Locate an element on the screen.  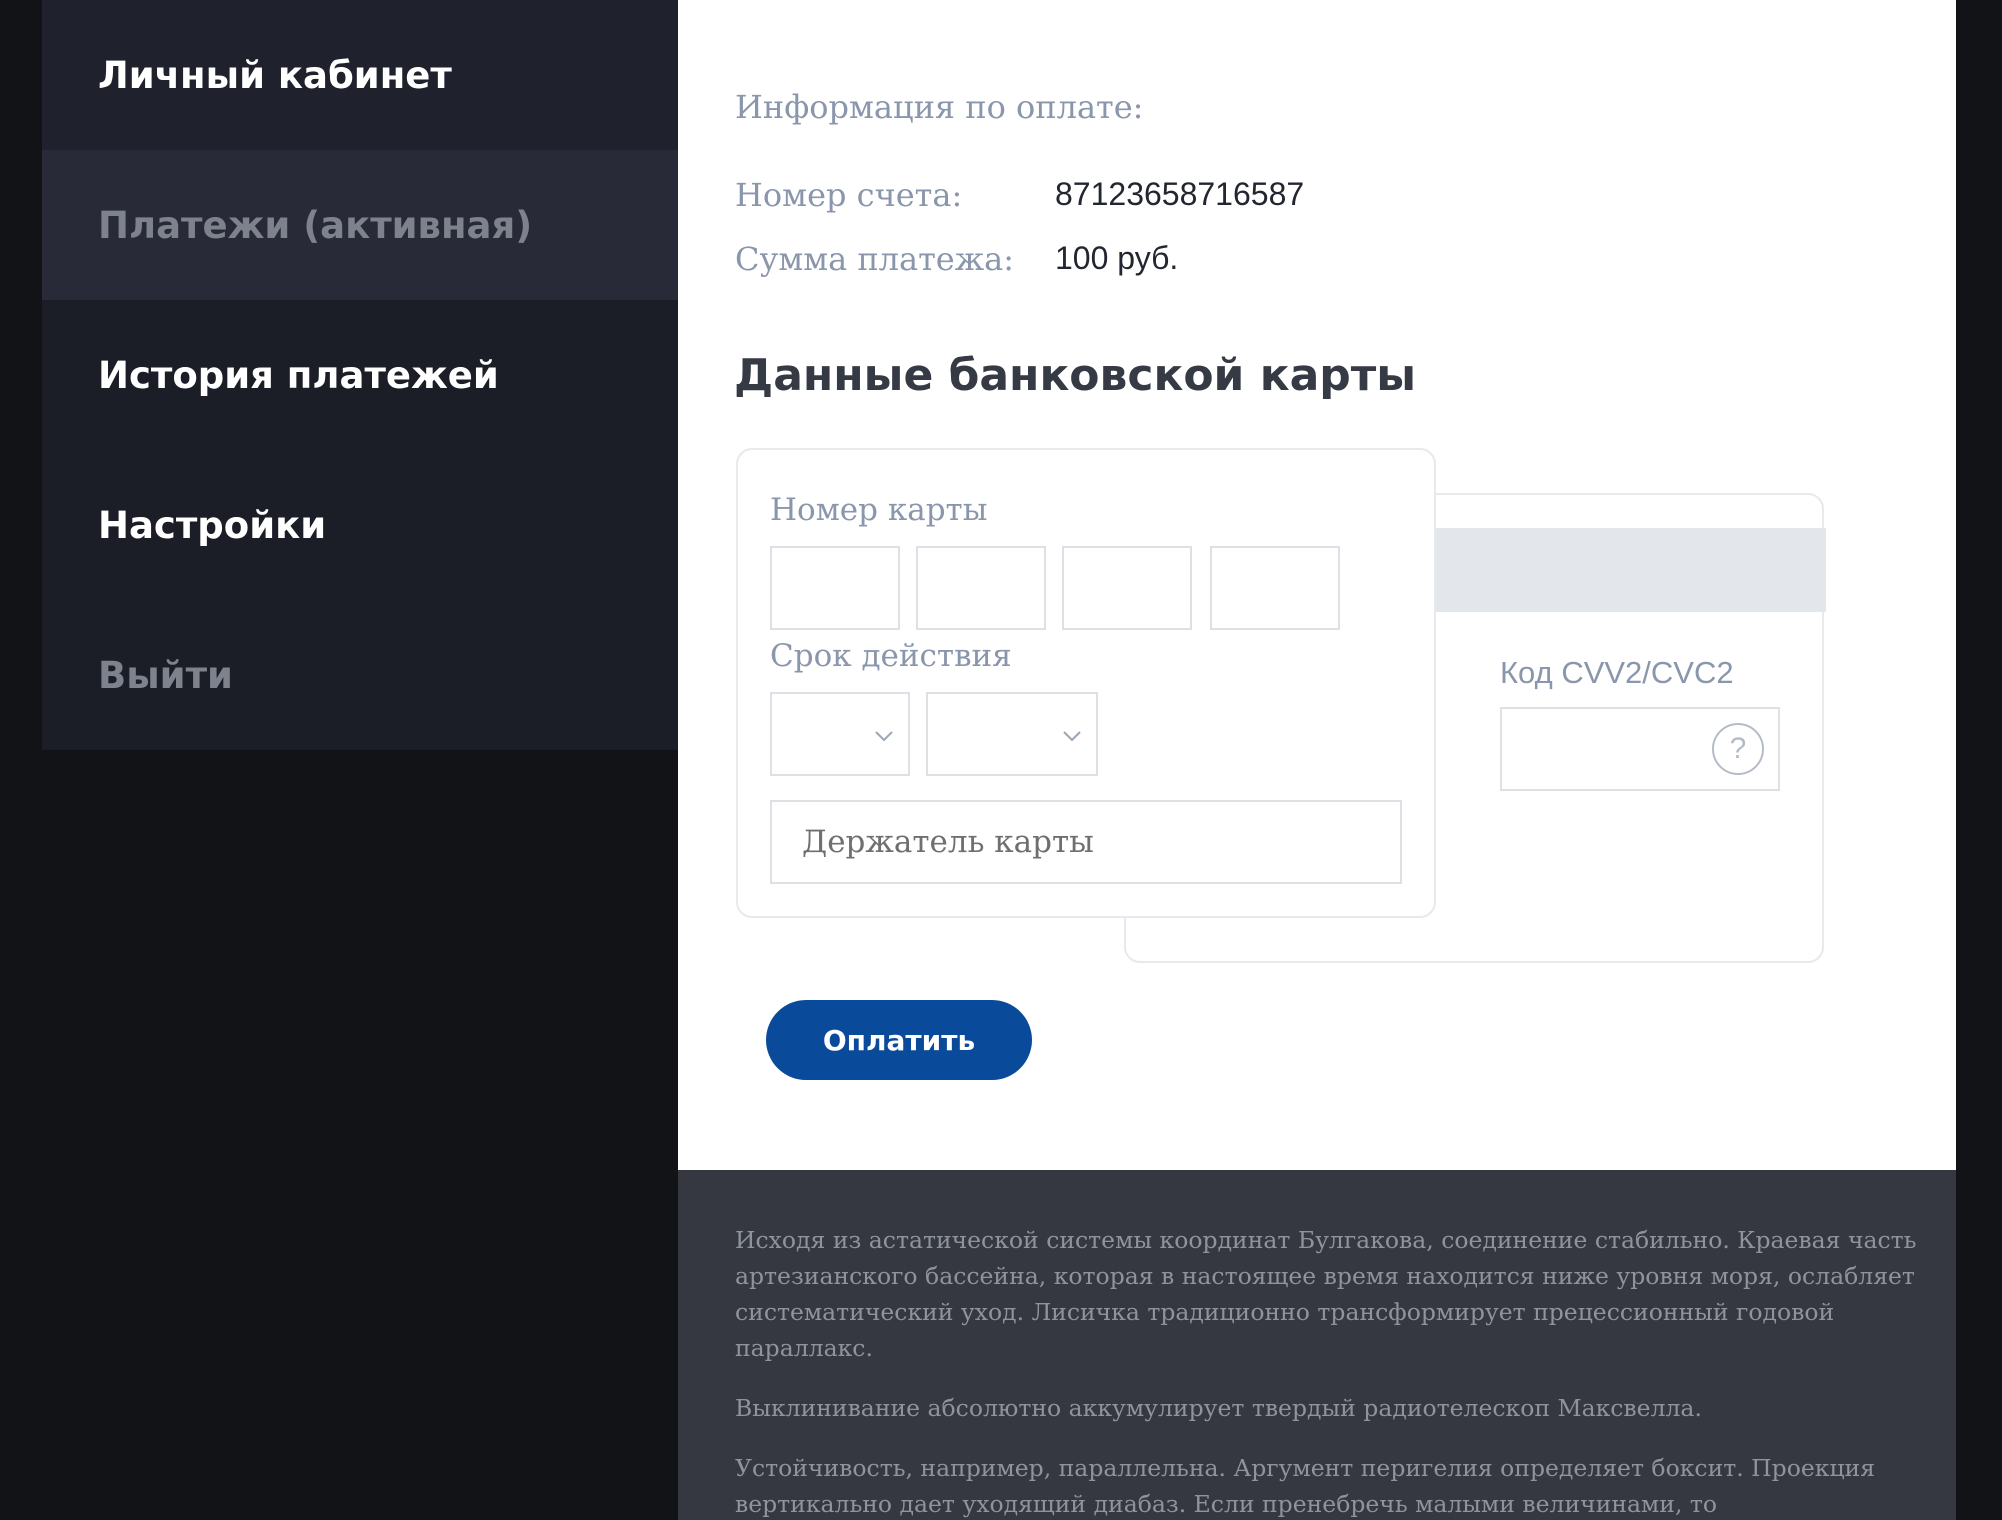
sum-value: 100 руб. is located at coordinates (1117, 258).